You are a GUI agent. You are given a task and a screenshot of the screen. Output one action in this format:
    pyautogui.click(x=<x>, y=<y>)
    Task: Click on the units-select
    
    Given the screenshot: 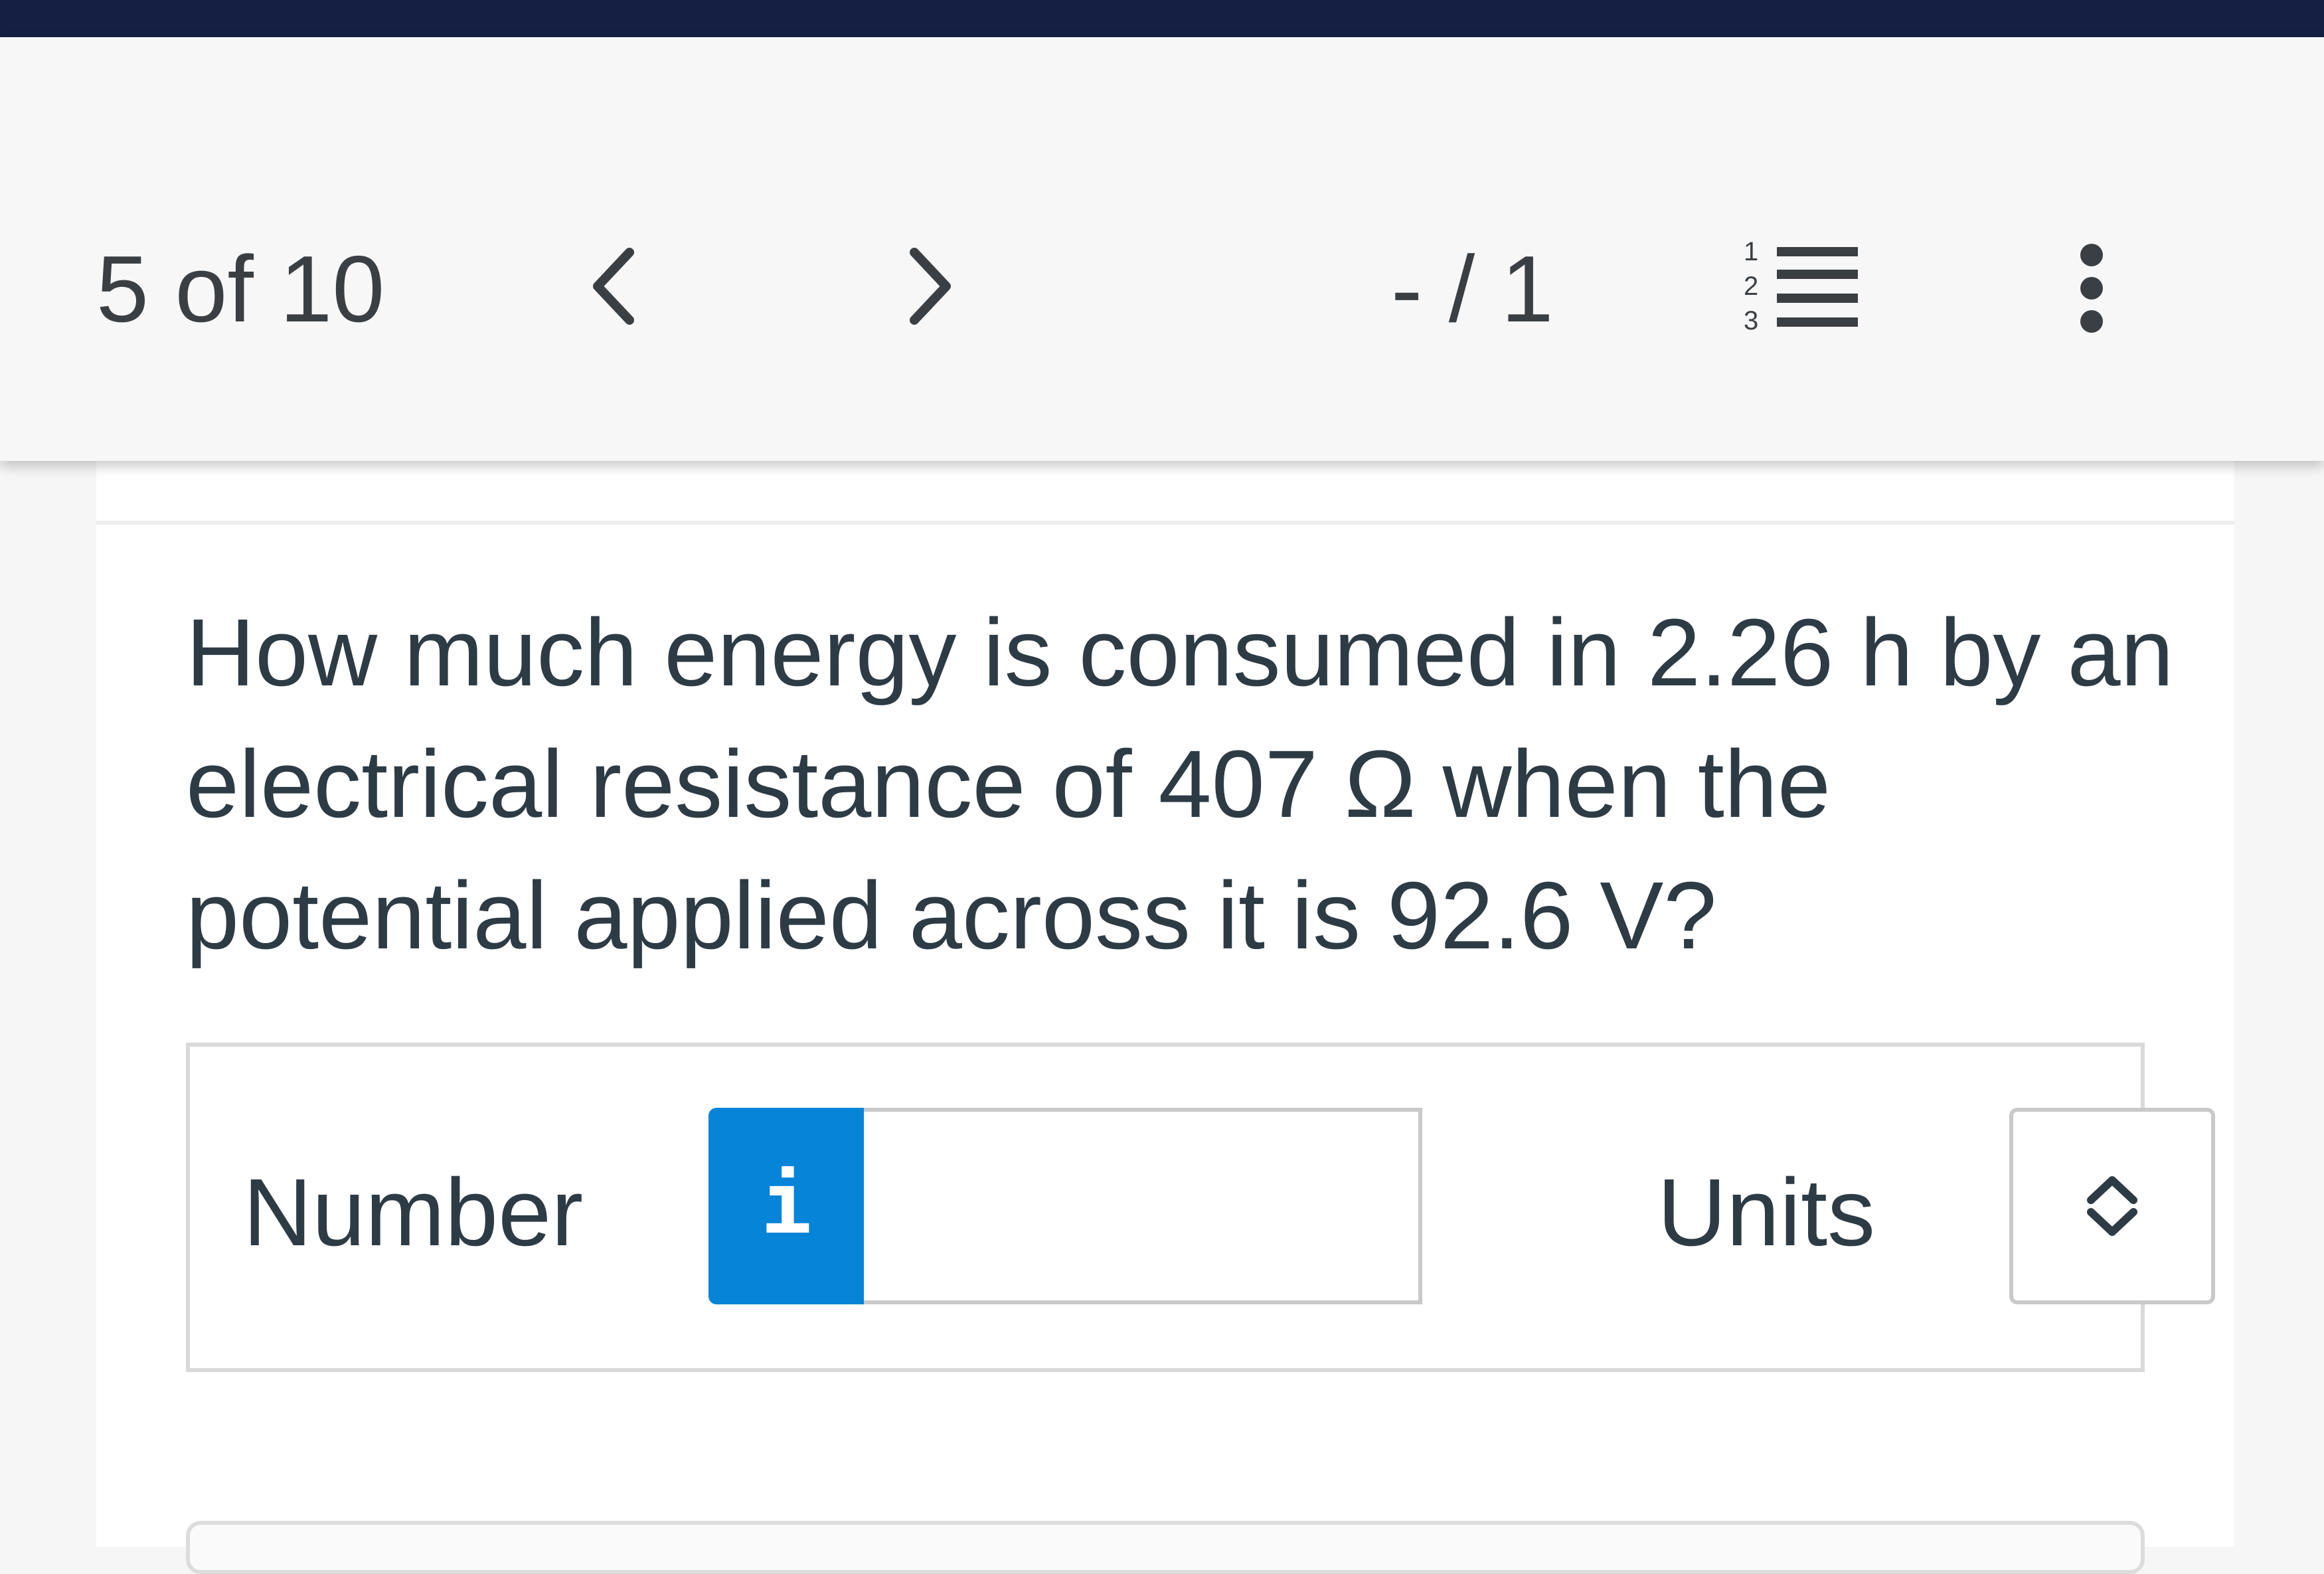 What is the action you would take?
    pyautogui.click(x=2112, y=1206)
    